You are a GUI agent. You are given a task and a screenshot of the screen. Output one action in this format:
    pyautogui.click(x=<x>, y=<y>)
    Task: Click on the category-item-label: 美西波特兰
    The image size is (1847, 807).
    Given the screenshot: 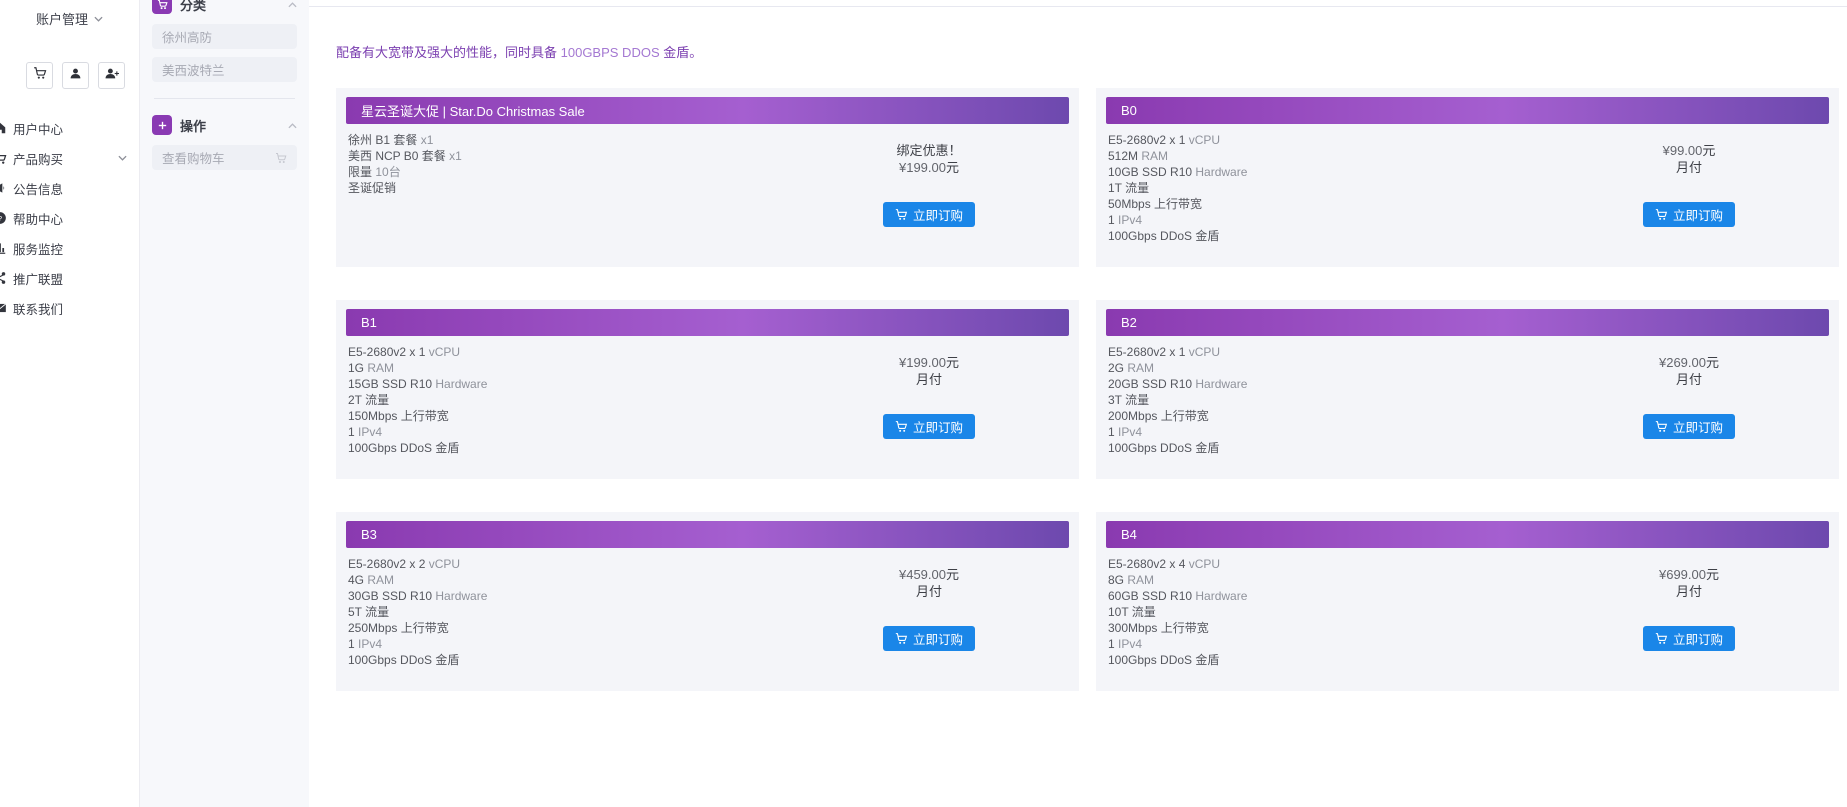 What is the action you would take?
    pyautogui.click(x=193, y=71)
    